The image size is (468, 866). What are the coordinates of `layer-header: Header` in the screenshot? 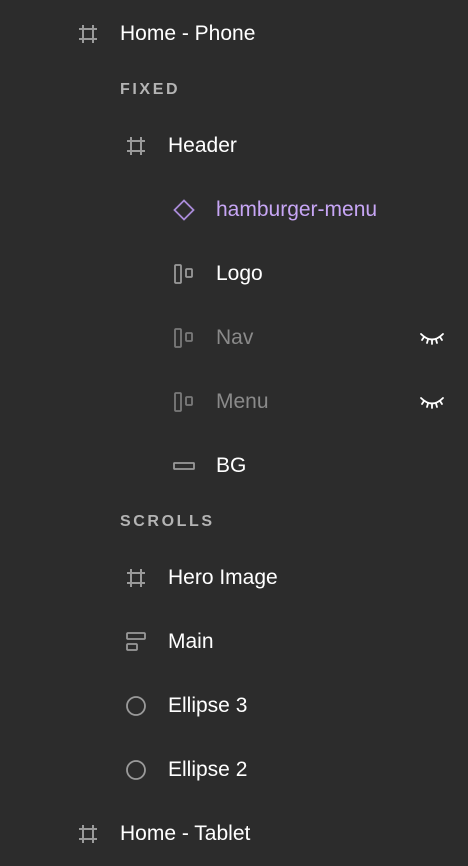 It's located at (234, 146).